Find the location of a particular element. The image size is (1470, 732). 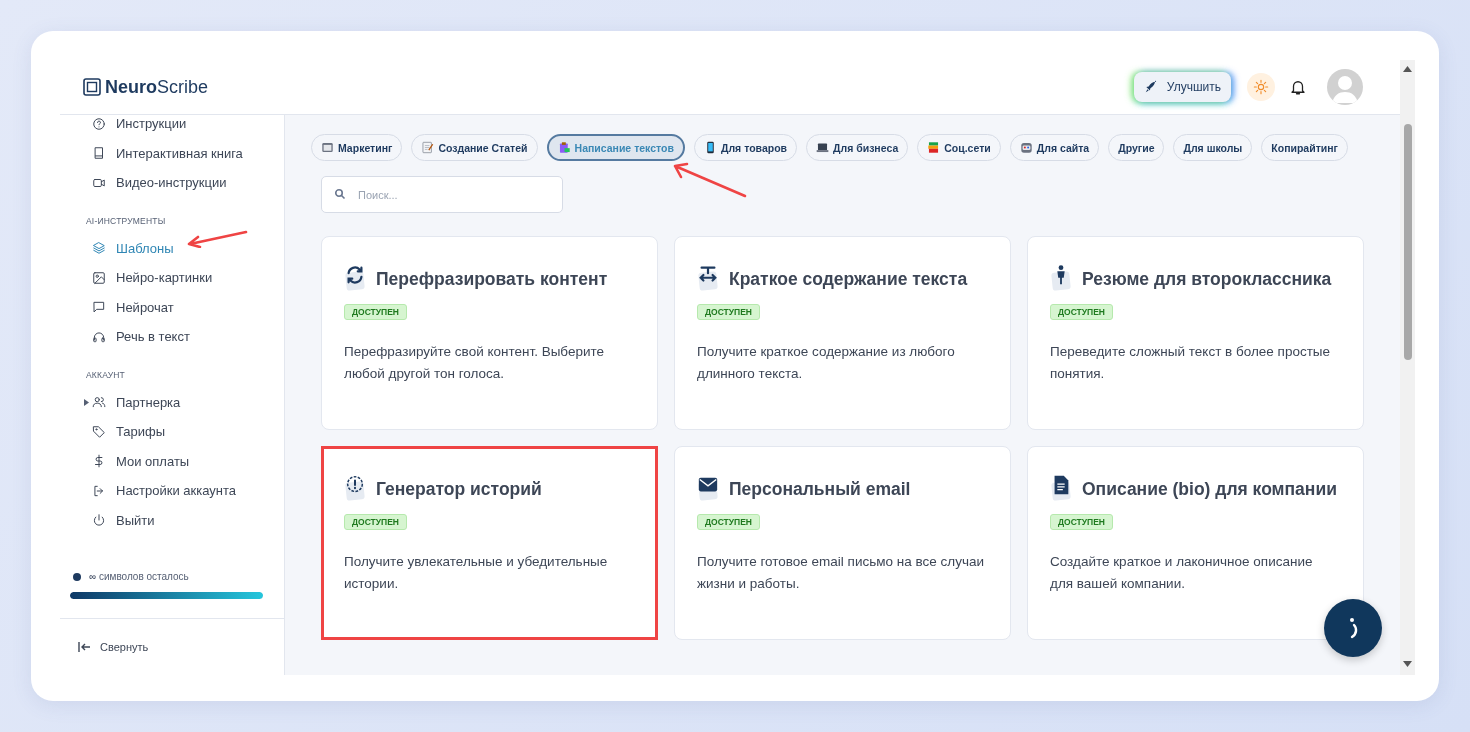

category-tab: Для школы is located at coordinates (1213, 147).